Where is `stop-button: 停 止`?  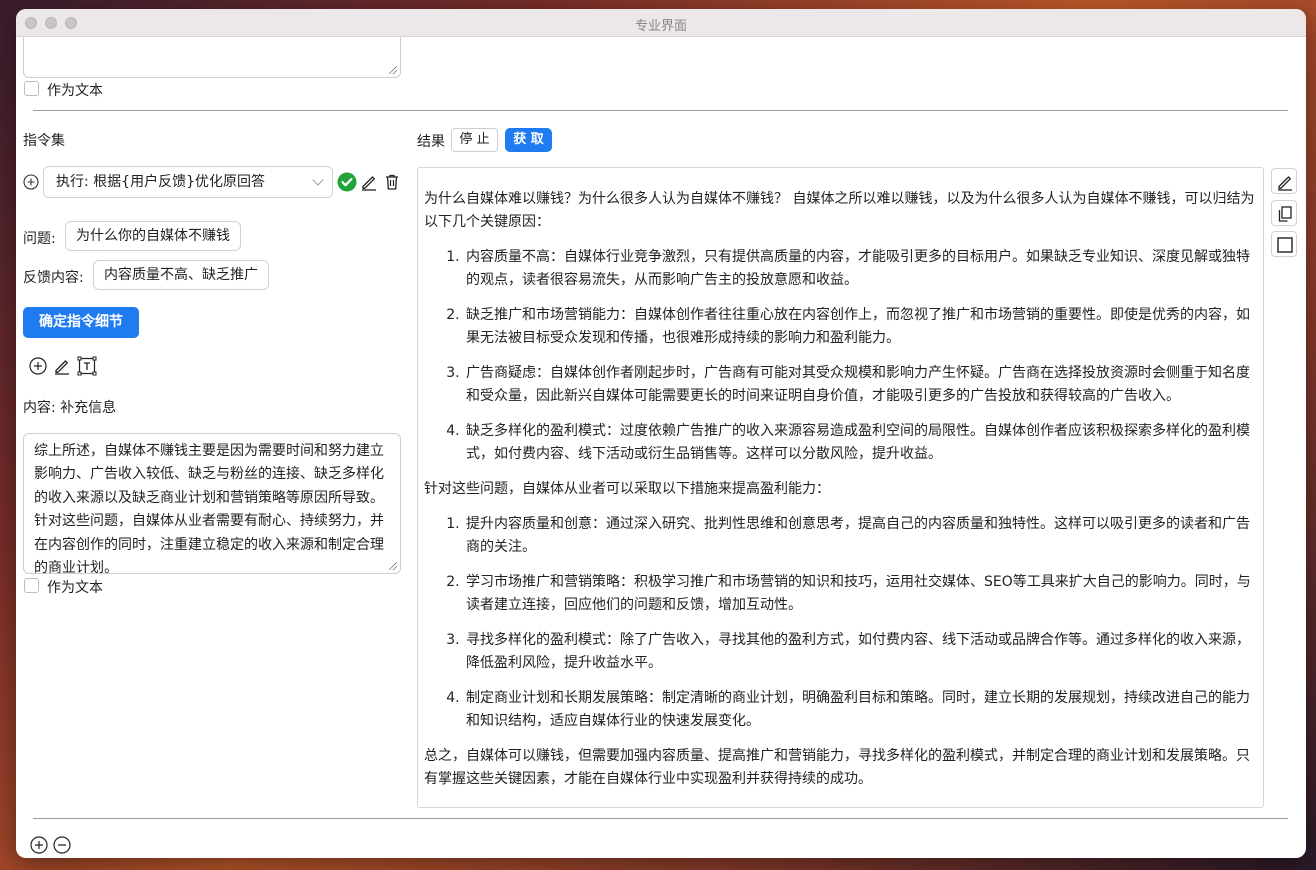
stop-button: 停 止 is located at coordinates (474, 140).